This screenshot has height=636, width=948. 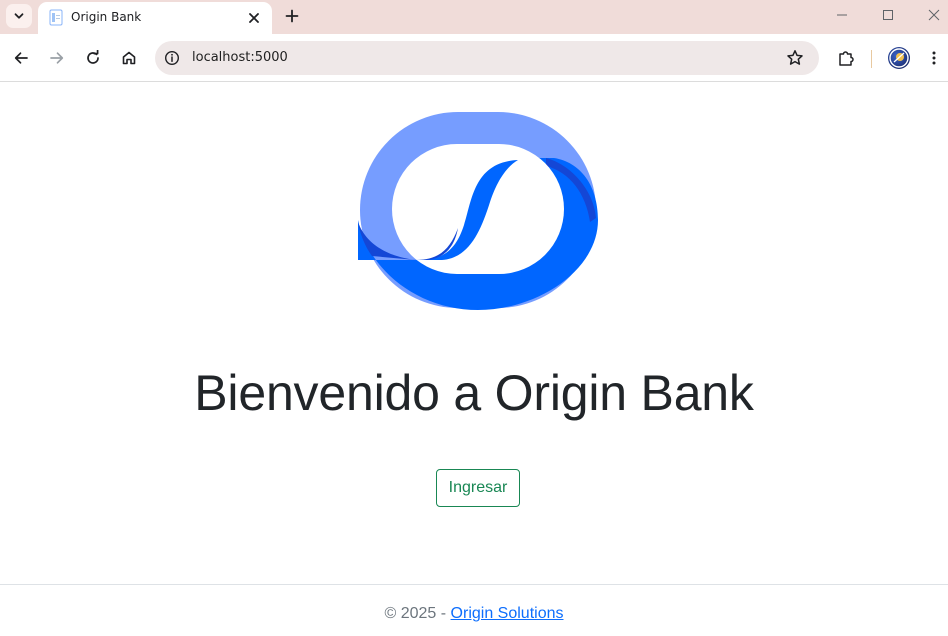 I want to click on arrow-right-icon, so click(x=57, y=58).